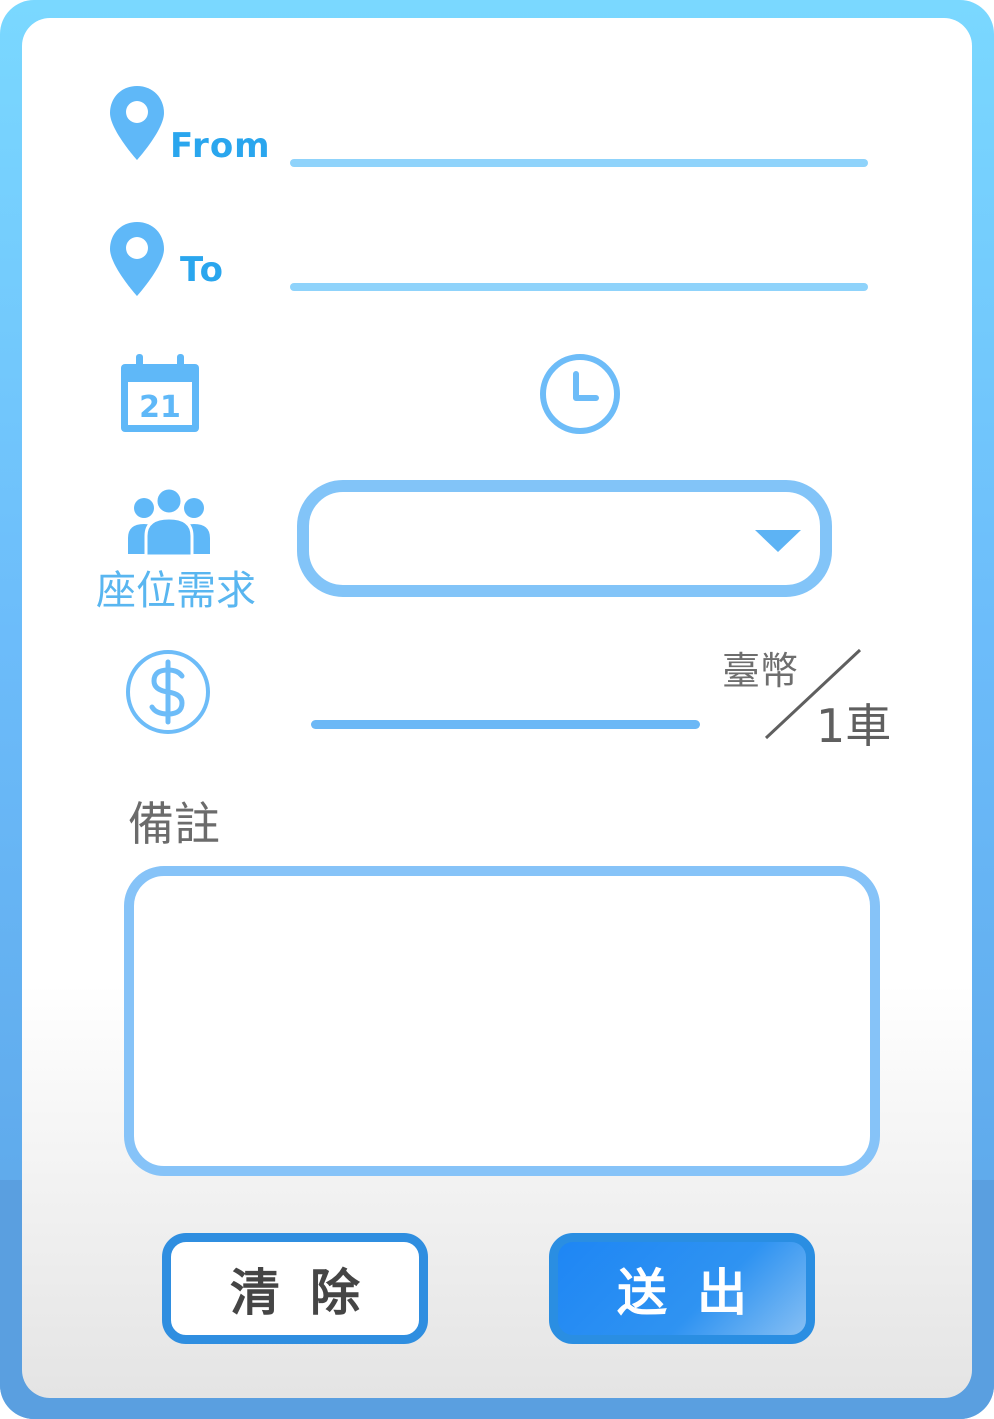  Describe the element at coordinates (160, 407) in the screenshot. I see `calendar-day-number: 21` at that location.